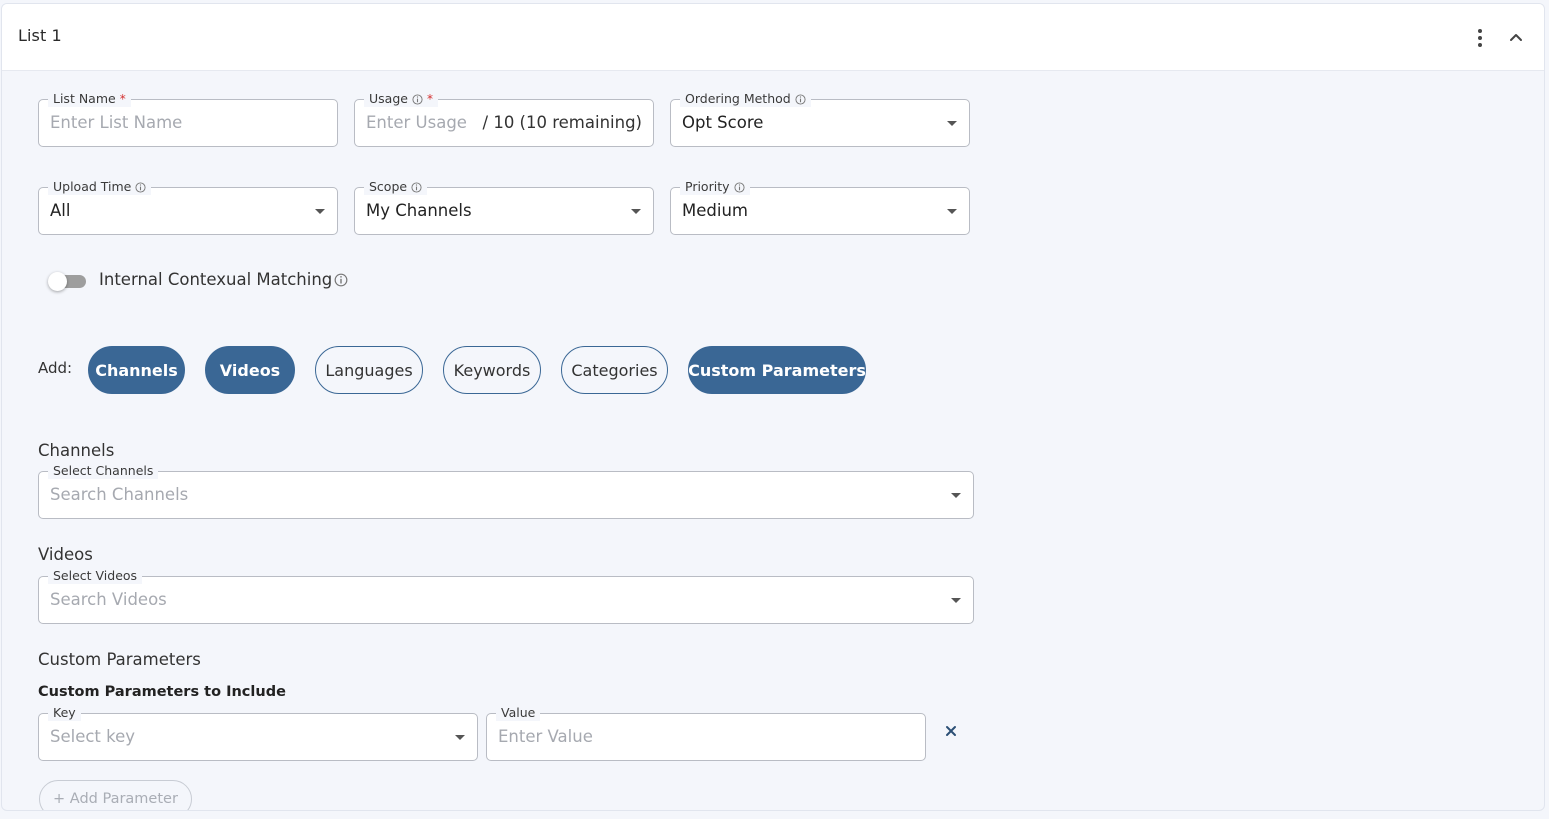 The width and height of the screenshot is (1549, 819). I want to click on list-name-field: List Name * Enter List Name, so click(188, 119).